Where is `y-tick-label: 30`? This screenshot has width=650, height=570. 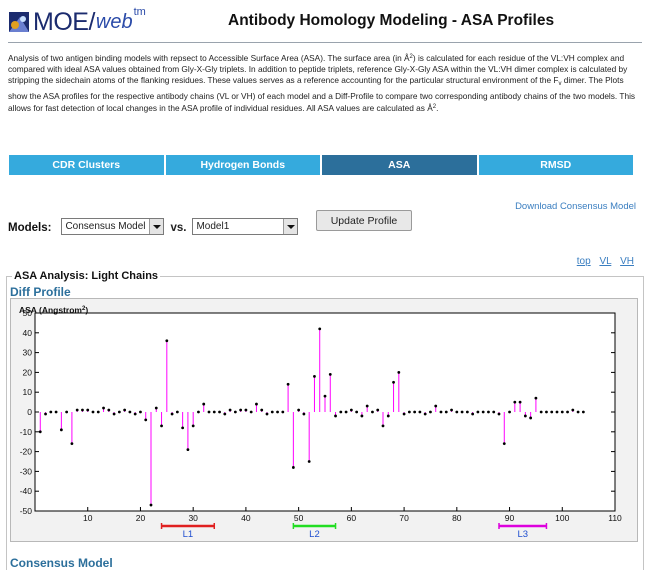 y-tick-label: 30 is located at coordinates (28, 353).